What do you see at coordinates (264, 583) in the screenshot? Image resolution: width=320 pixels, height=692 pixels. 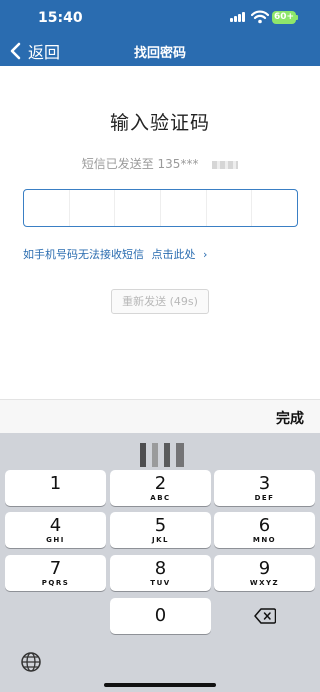 I see `key-letters: WXYZ` at bounding box center [264, 583].